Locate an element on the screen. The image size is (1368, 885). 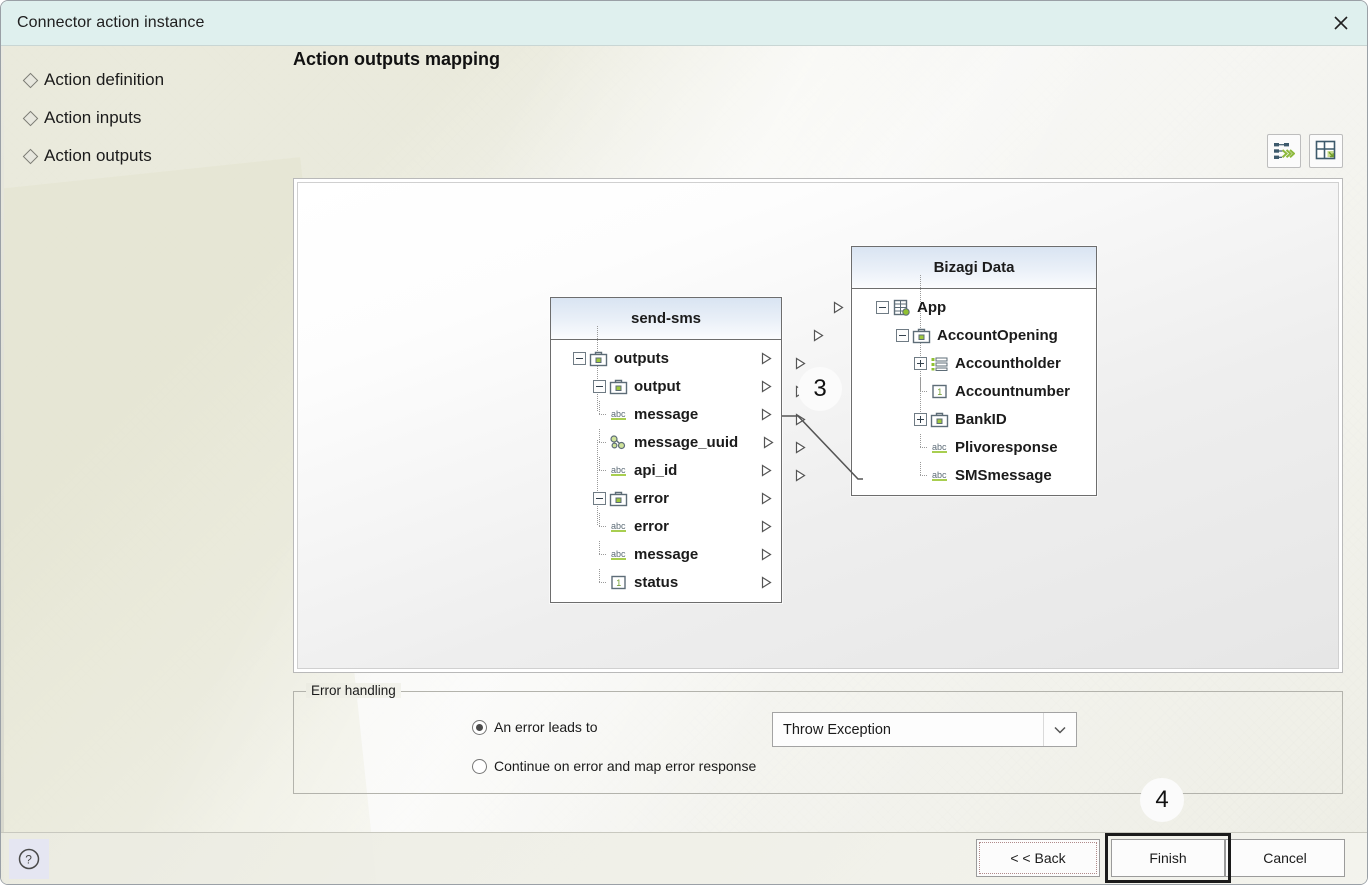
tree-row-label: error is located at coordinates (652, 498).